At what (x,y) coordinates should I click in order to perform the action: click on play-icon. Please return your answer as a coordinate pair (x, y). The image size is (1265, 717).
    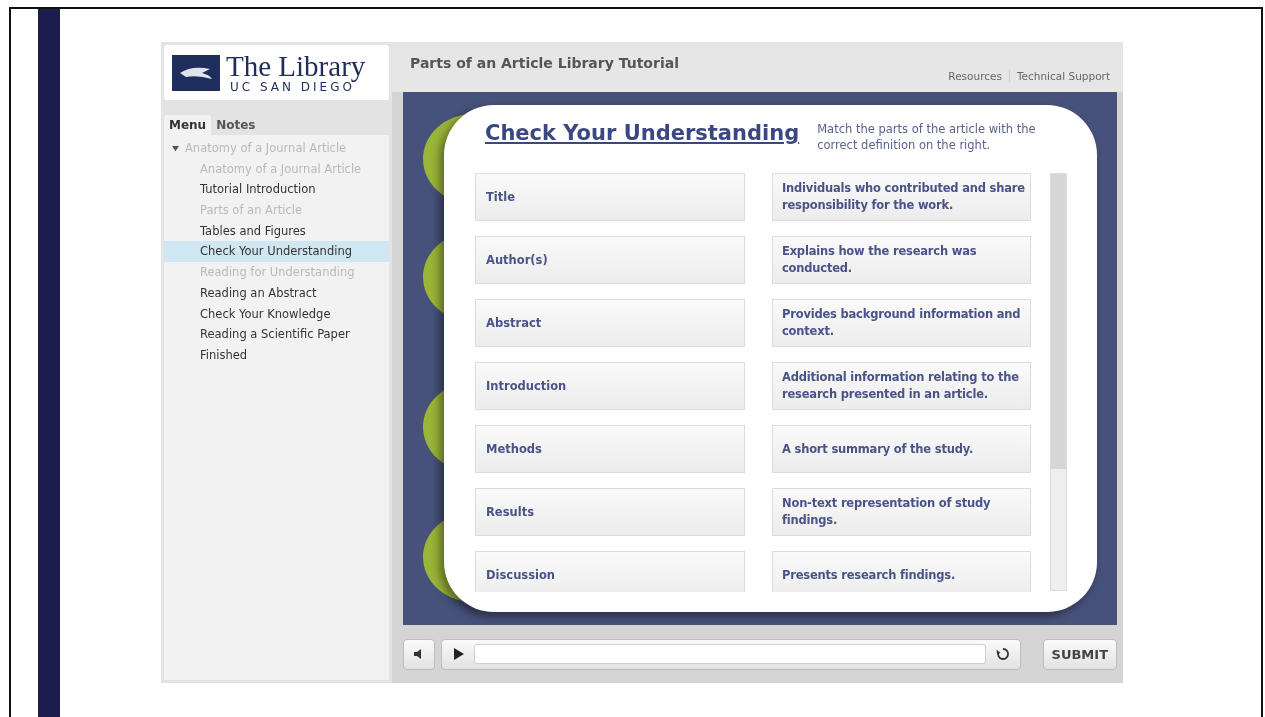
    Looking at the image, I should click on (459, 654).